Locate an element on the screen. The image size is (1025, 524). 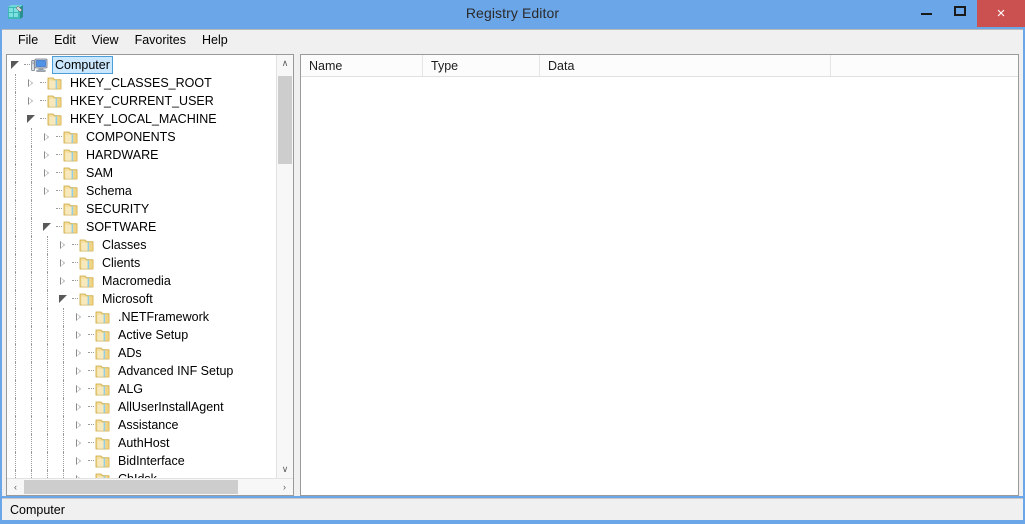
tree-node: SAM is located at coordinates (141, 173).